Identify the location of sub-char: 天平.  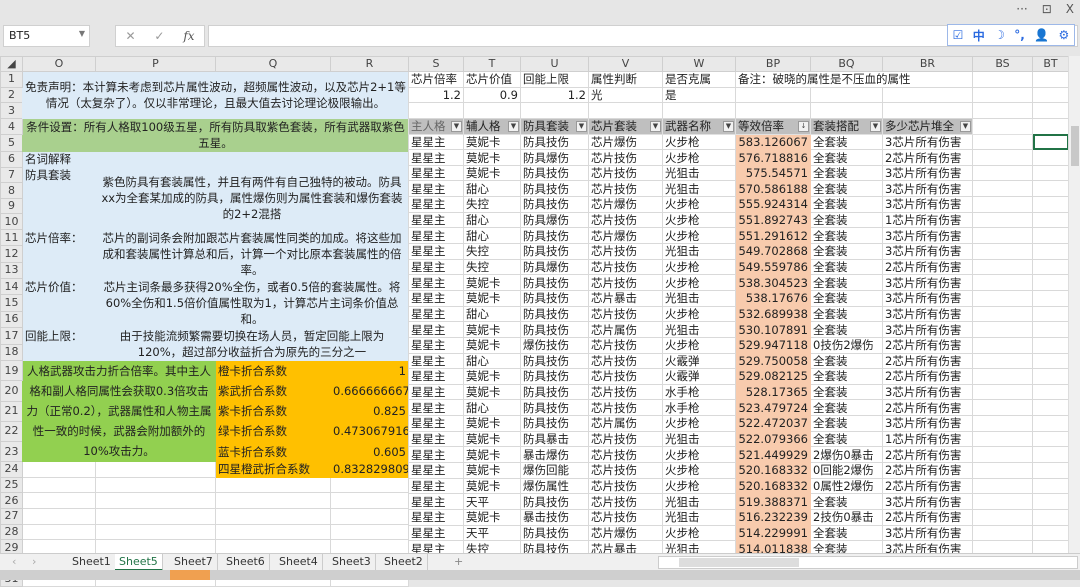
(492, 533).